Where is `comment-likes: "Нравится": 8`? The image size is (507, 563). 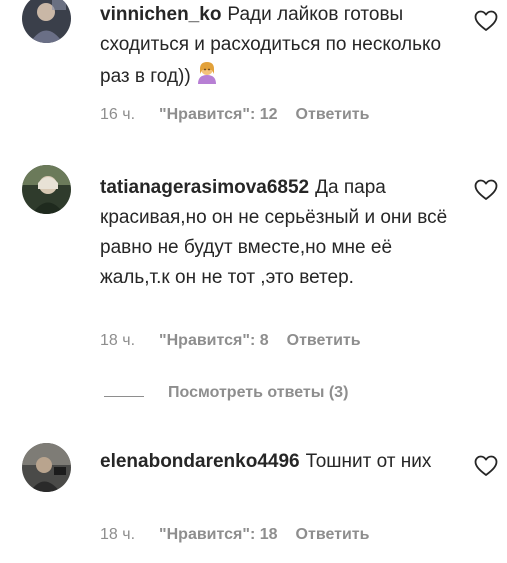 comment-likes: "Нравится": 8 is located at coordinates (214, 341).